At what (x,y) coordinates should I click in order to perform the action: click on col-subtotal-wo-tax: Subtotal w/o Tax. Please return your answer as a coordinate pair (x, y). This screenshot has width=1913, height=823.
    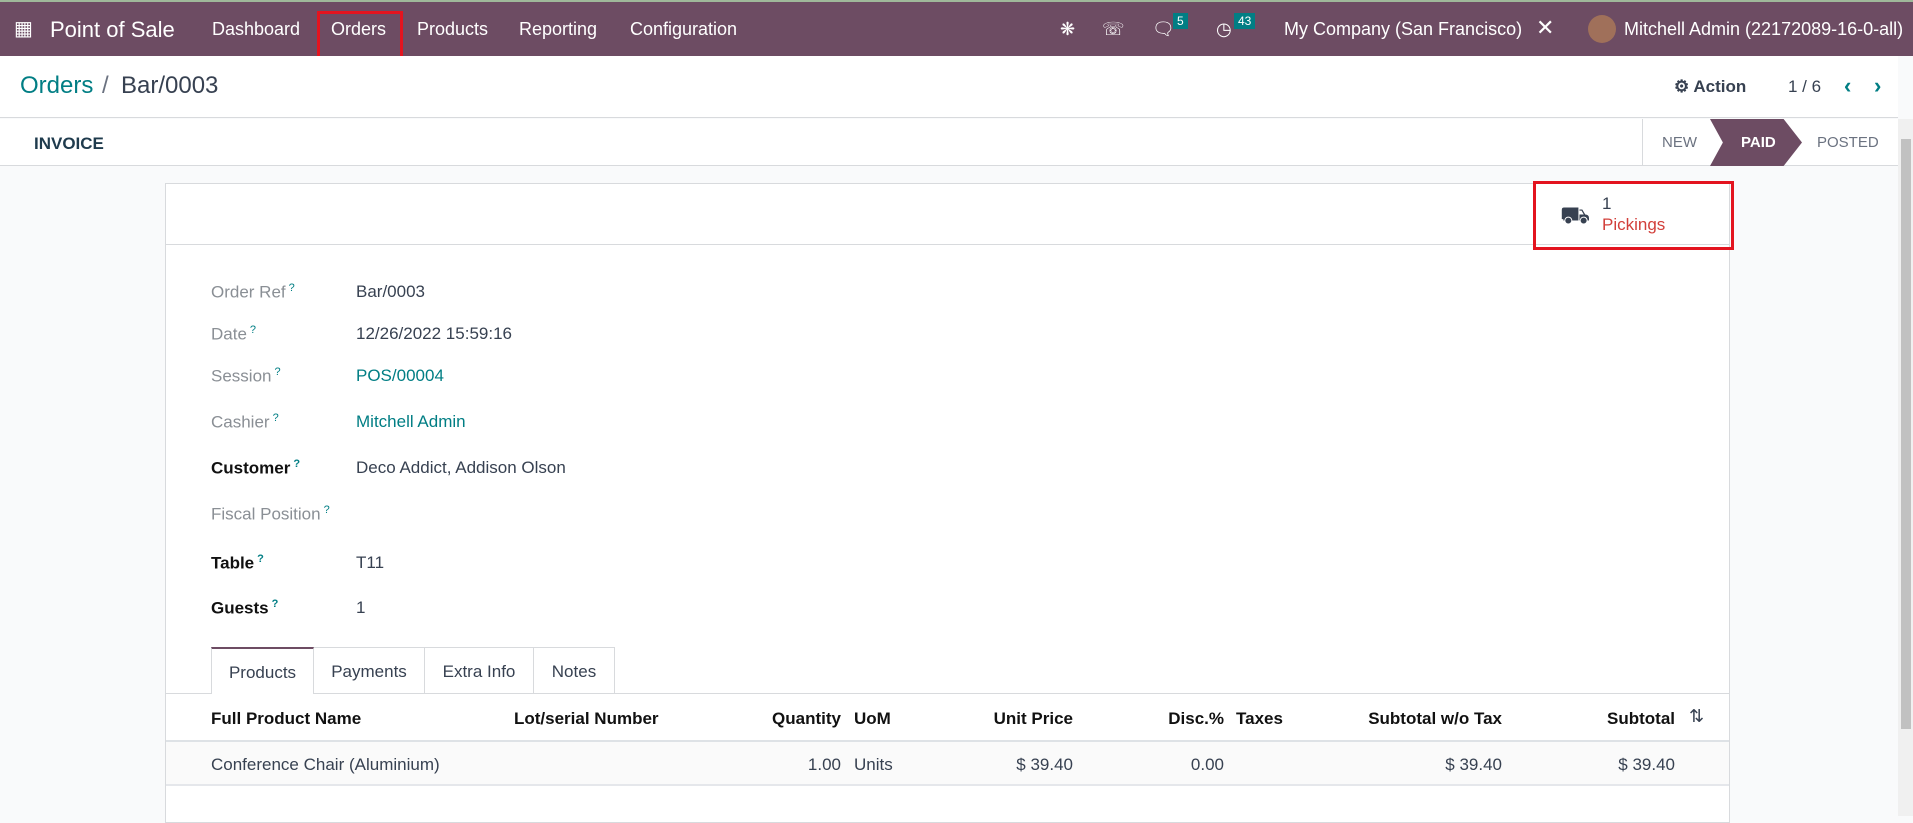
    Looking at the image, I should click on (1435, 719).